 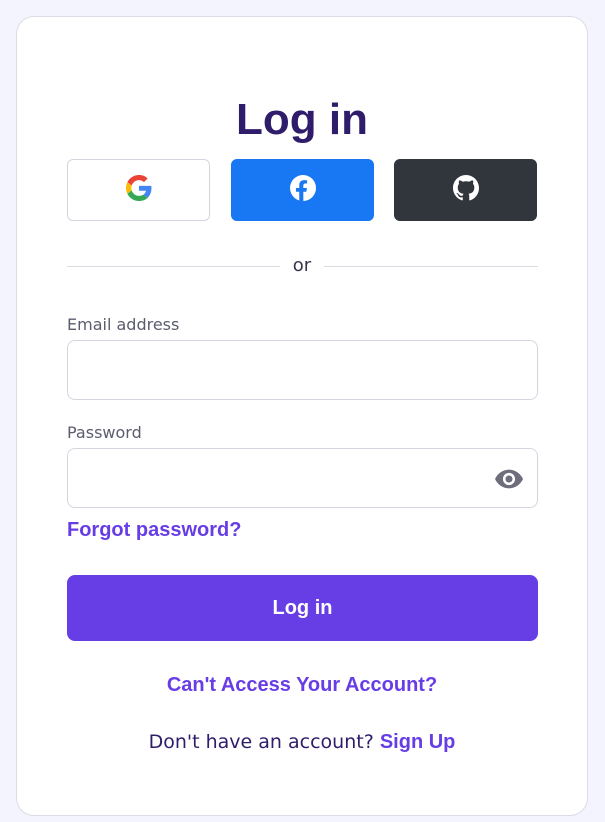 I want to click on forgot-password-link: Forgot password?, so click(x=154, y=530).